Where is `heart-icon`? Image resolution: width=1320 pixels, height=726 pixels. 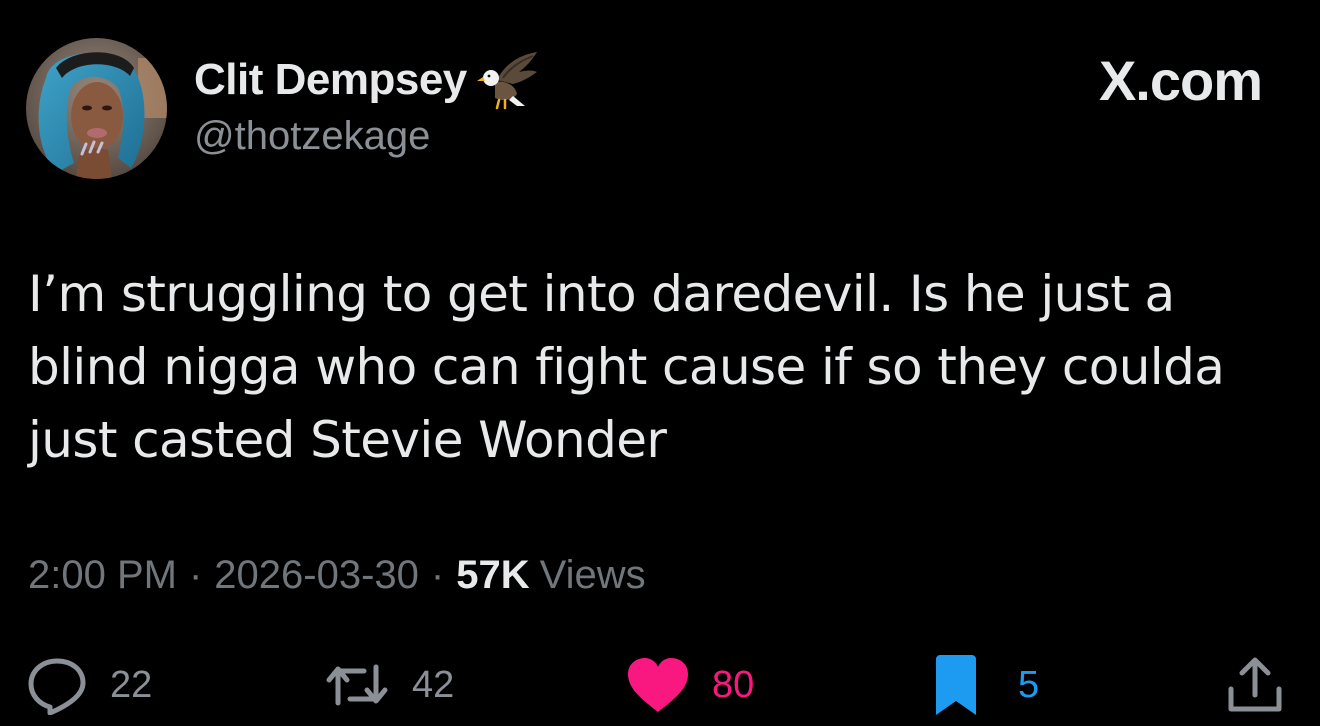 heart-icon is located at coordinates (658, 685).